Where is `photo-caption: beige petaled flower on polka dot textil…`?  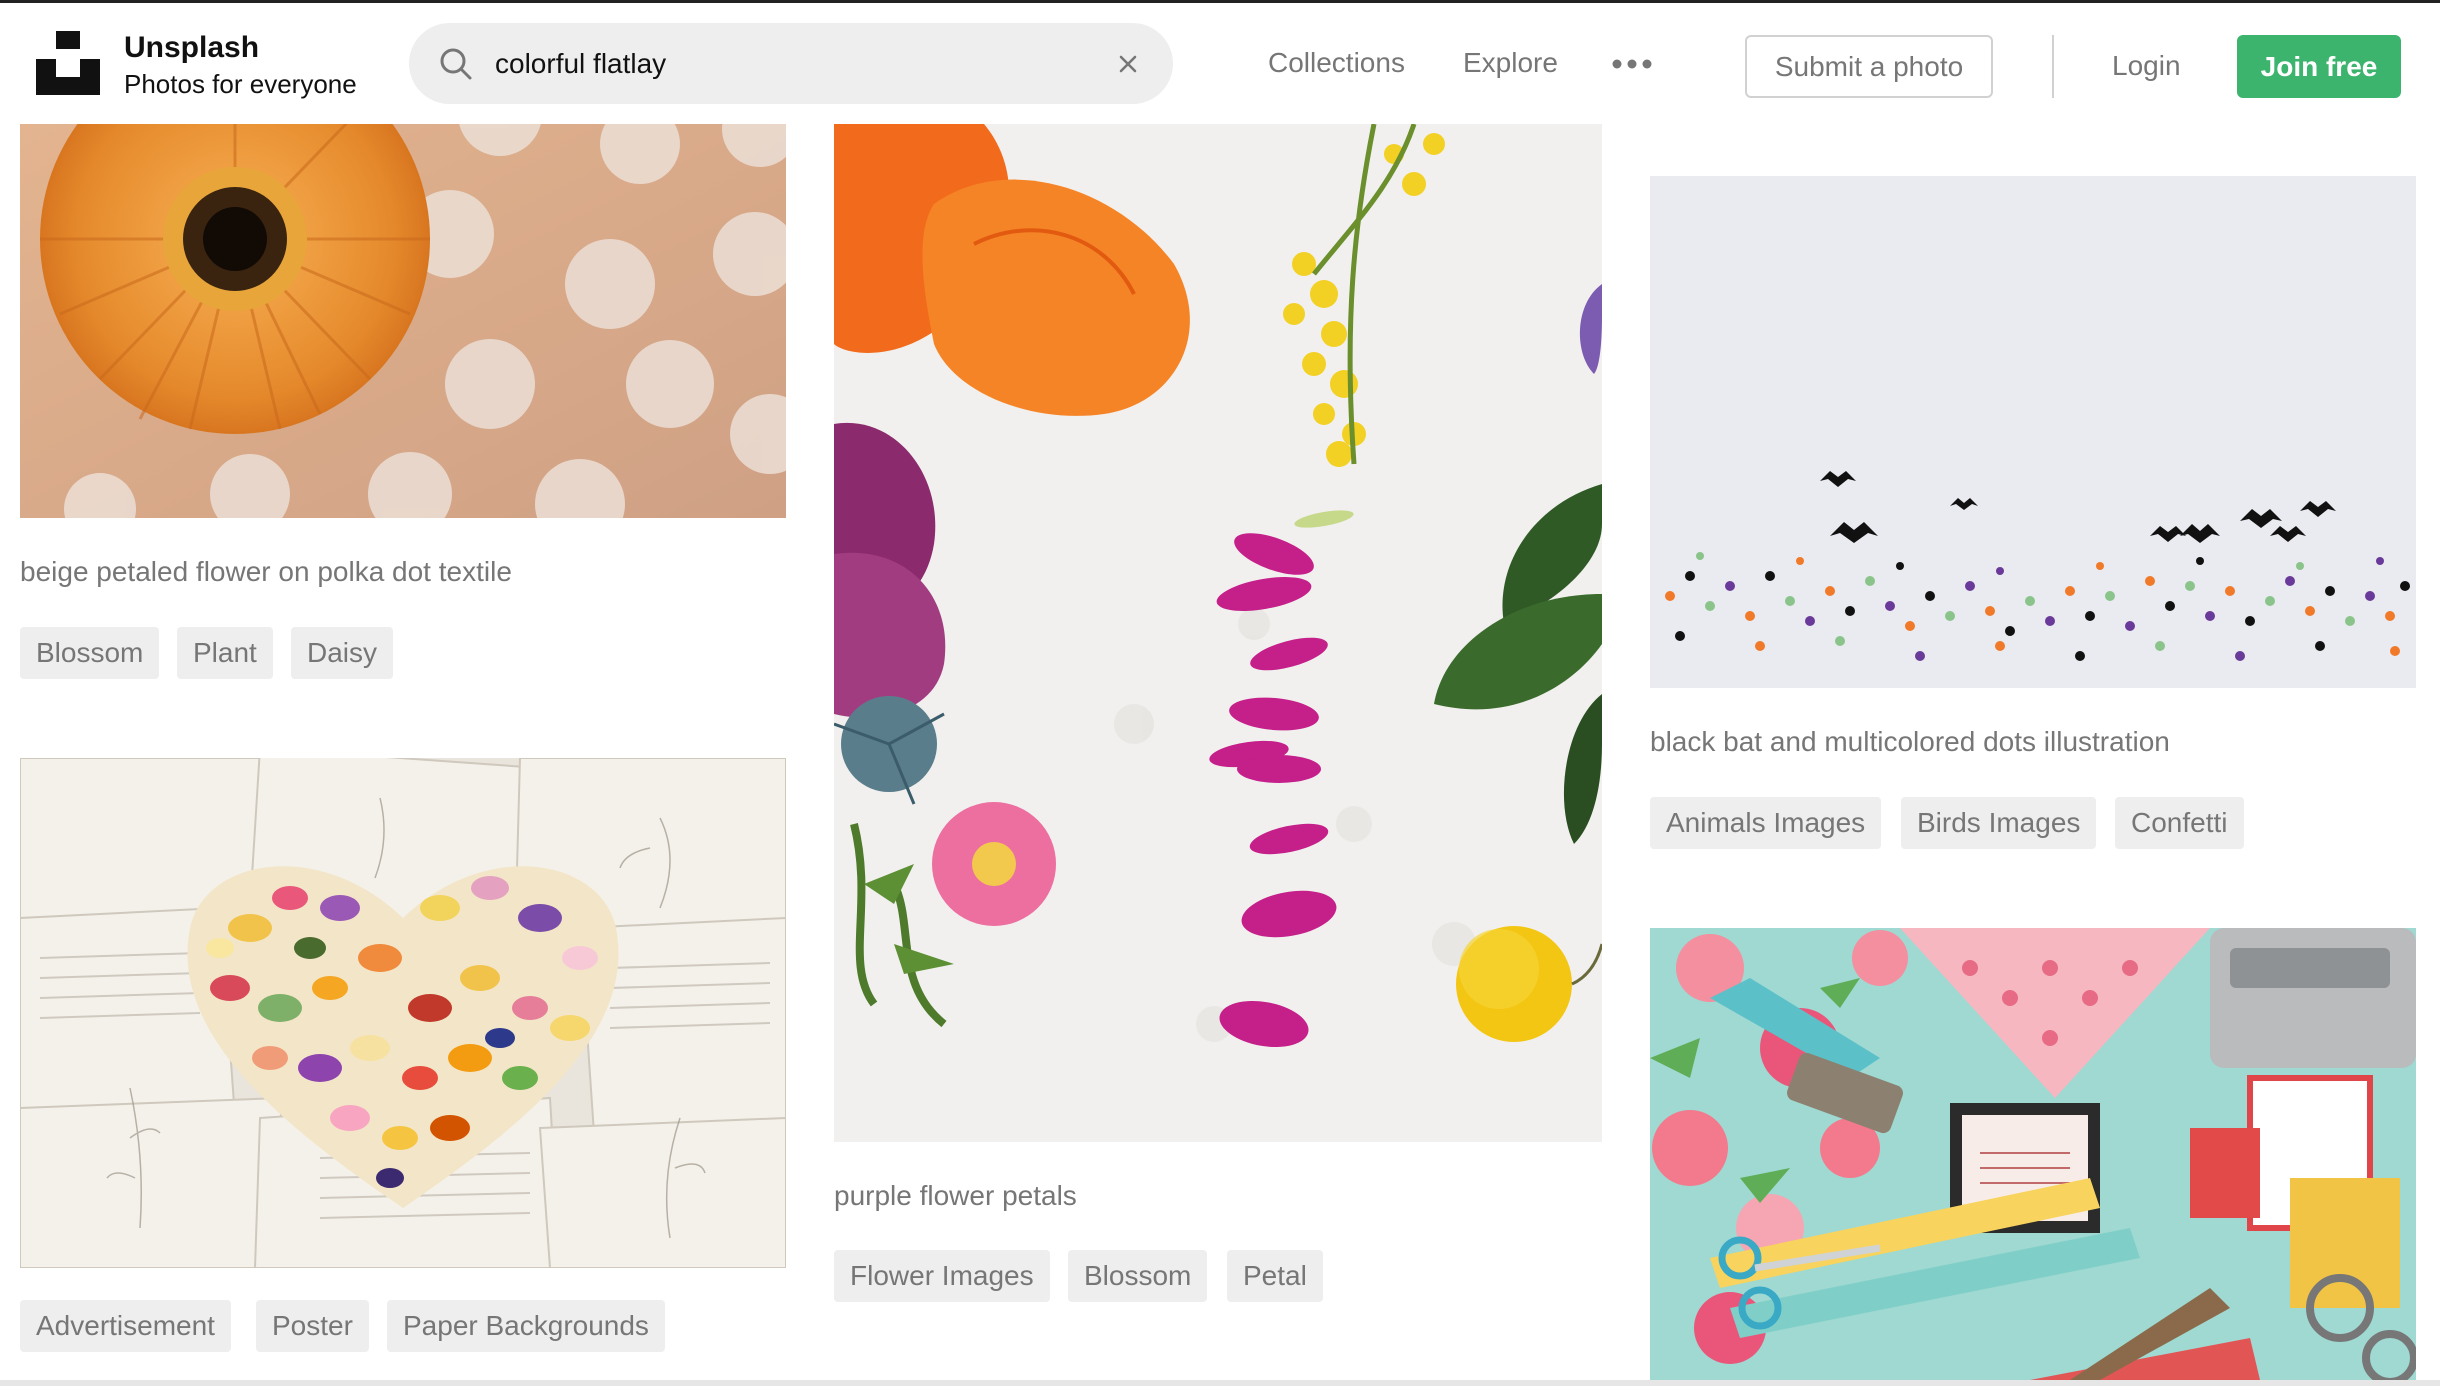 photo-caption: beige petaled flower on polka dot textil… is located at coordinates (266, 571).